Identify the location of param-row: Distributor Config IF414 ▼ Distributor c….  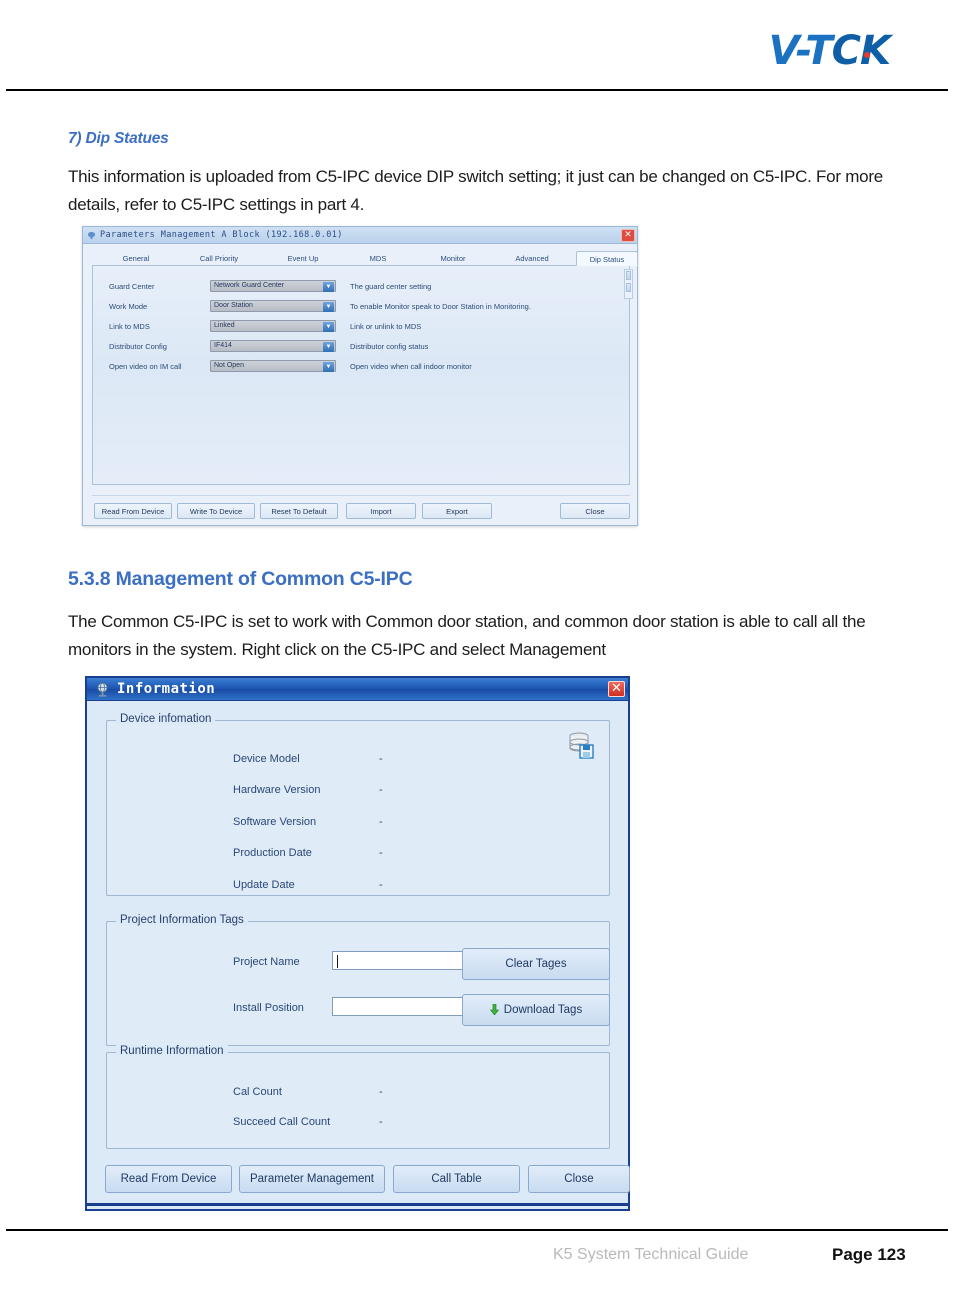
(361, 348).